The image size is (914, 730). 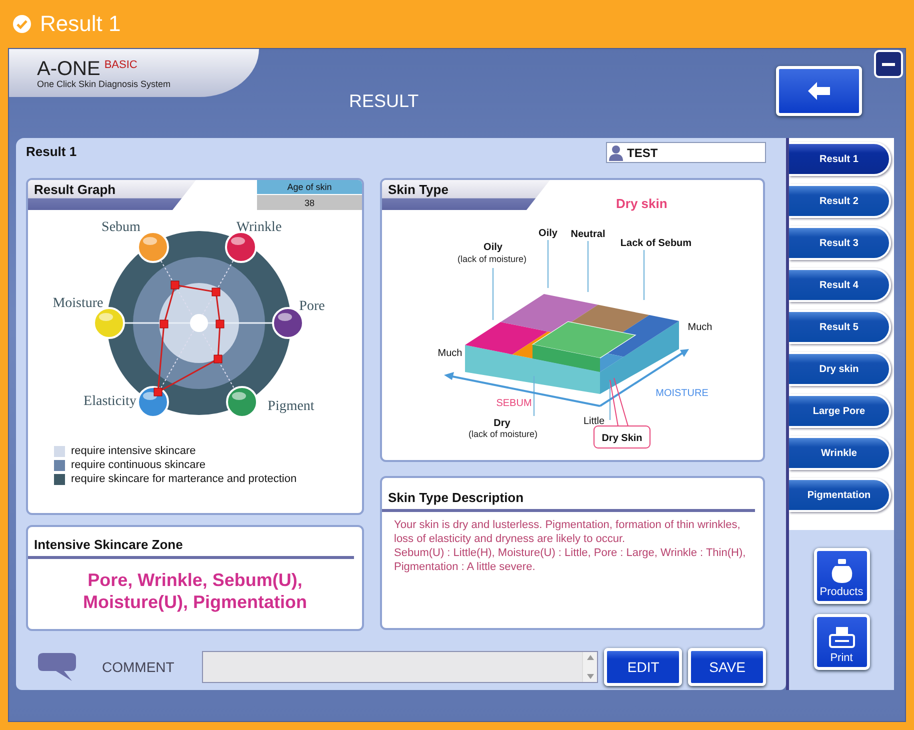 What do you see at coordinates (590, 676) in the screenshot?
I see `scroll-down-icon` at bounding box center [590, 676].